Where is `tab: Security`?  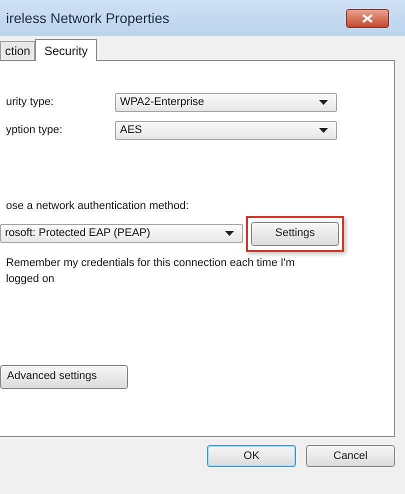
tab: Security is located at coordinates (66, 50).